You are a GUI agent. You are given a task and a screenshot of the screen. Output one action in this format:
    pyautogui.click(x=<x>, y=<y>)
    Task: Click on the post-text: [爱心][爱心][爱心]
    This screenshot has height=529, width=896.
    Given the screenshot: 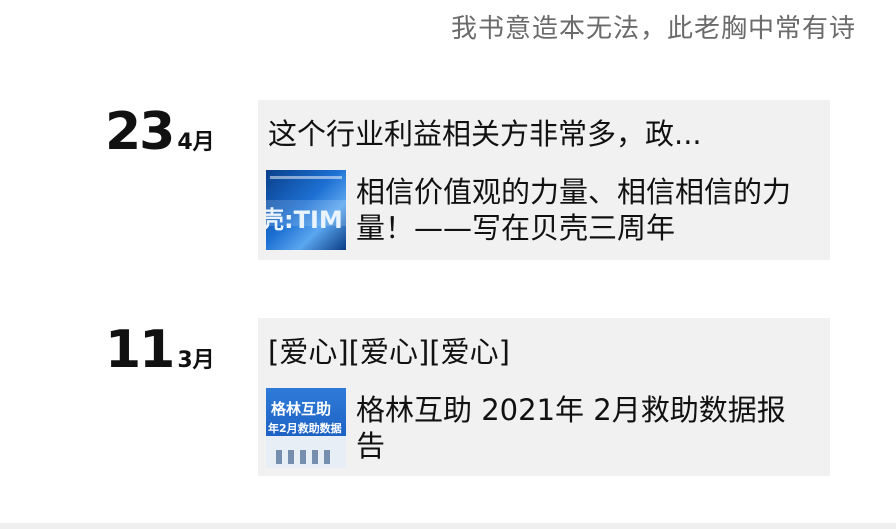 What is the action you would take?
    pyautogui.click(x=389, y=352)
    